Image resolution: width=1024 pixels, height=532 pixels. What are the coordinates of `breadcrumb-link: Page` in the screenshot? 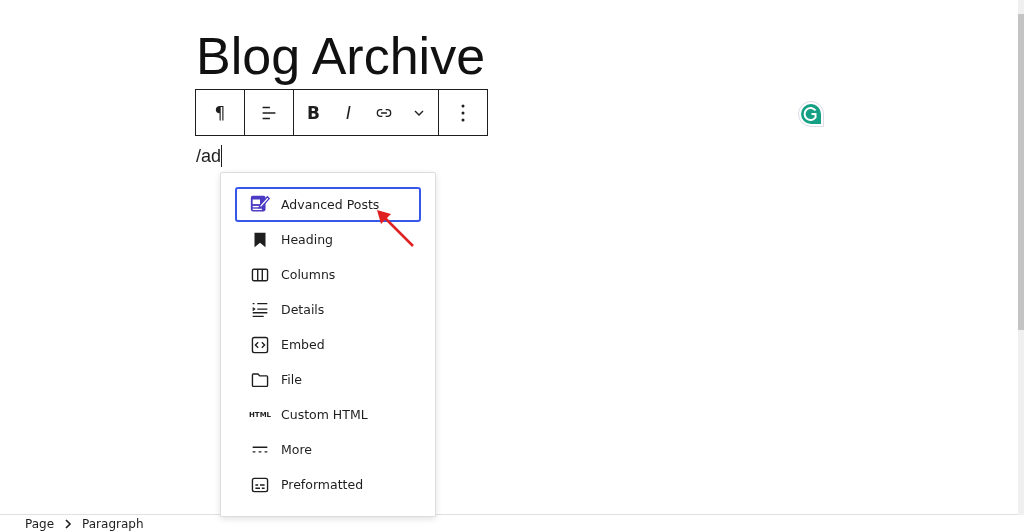 It's located at (40, 523).